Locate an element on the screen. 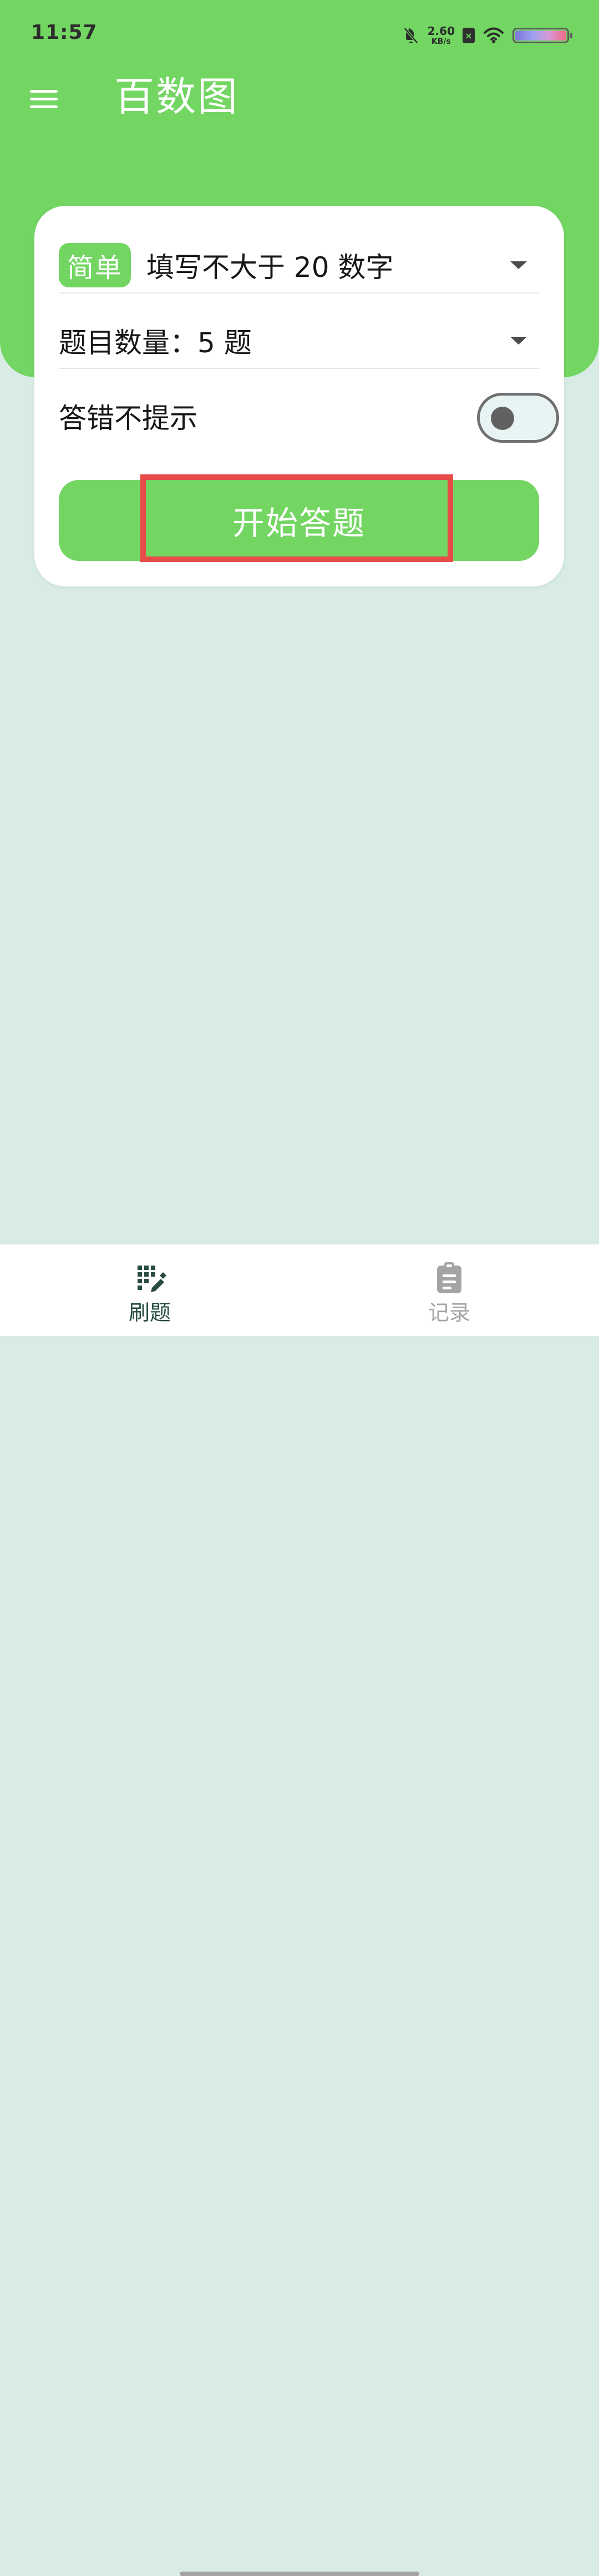 Image resolution: width=599 pixels, height=2576 pixels. sim-icon: × is located at coordinates (469, 35).